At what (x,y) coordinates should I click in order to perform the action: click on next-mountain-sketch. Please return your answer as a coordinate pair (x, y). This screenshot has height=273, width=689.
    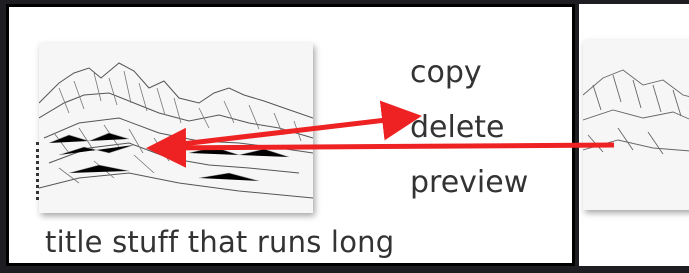
    Looking at the image, I should click on (635, 125).